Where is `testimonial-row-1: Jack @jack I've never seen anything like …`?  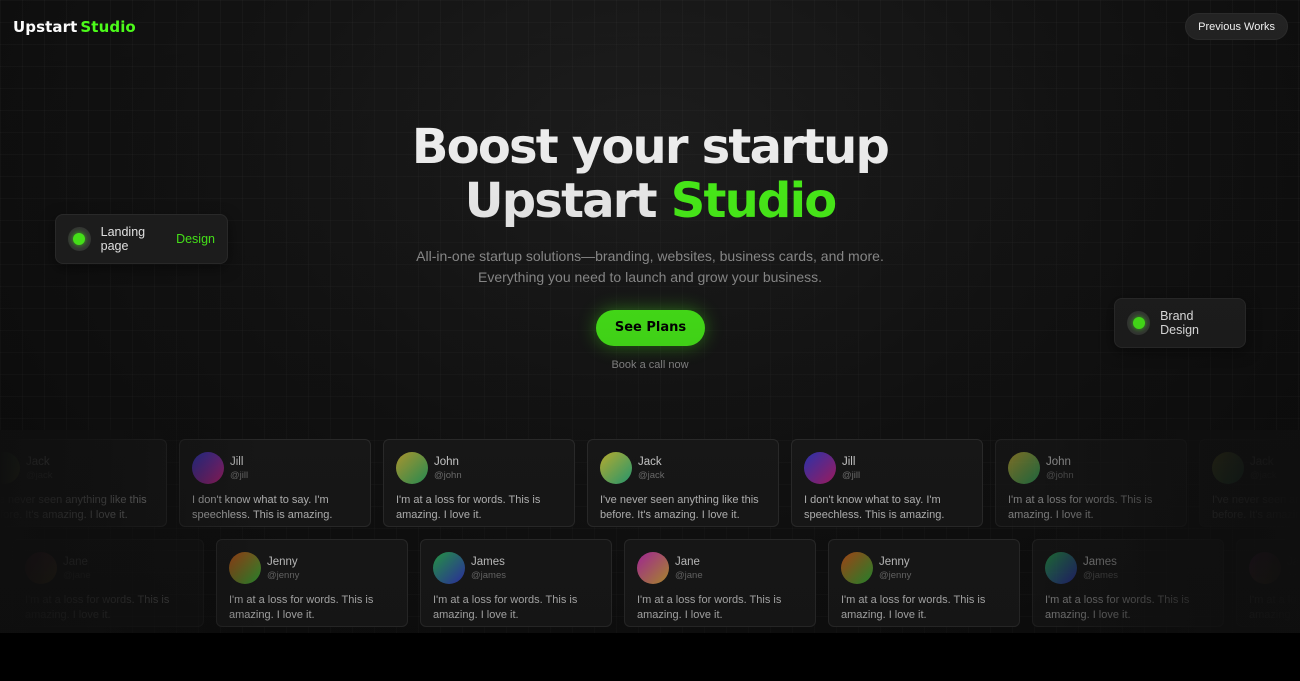 testimonial-row-1: Jack @jack I've never seen anything like … is located at coordinates (650, 483).